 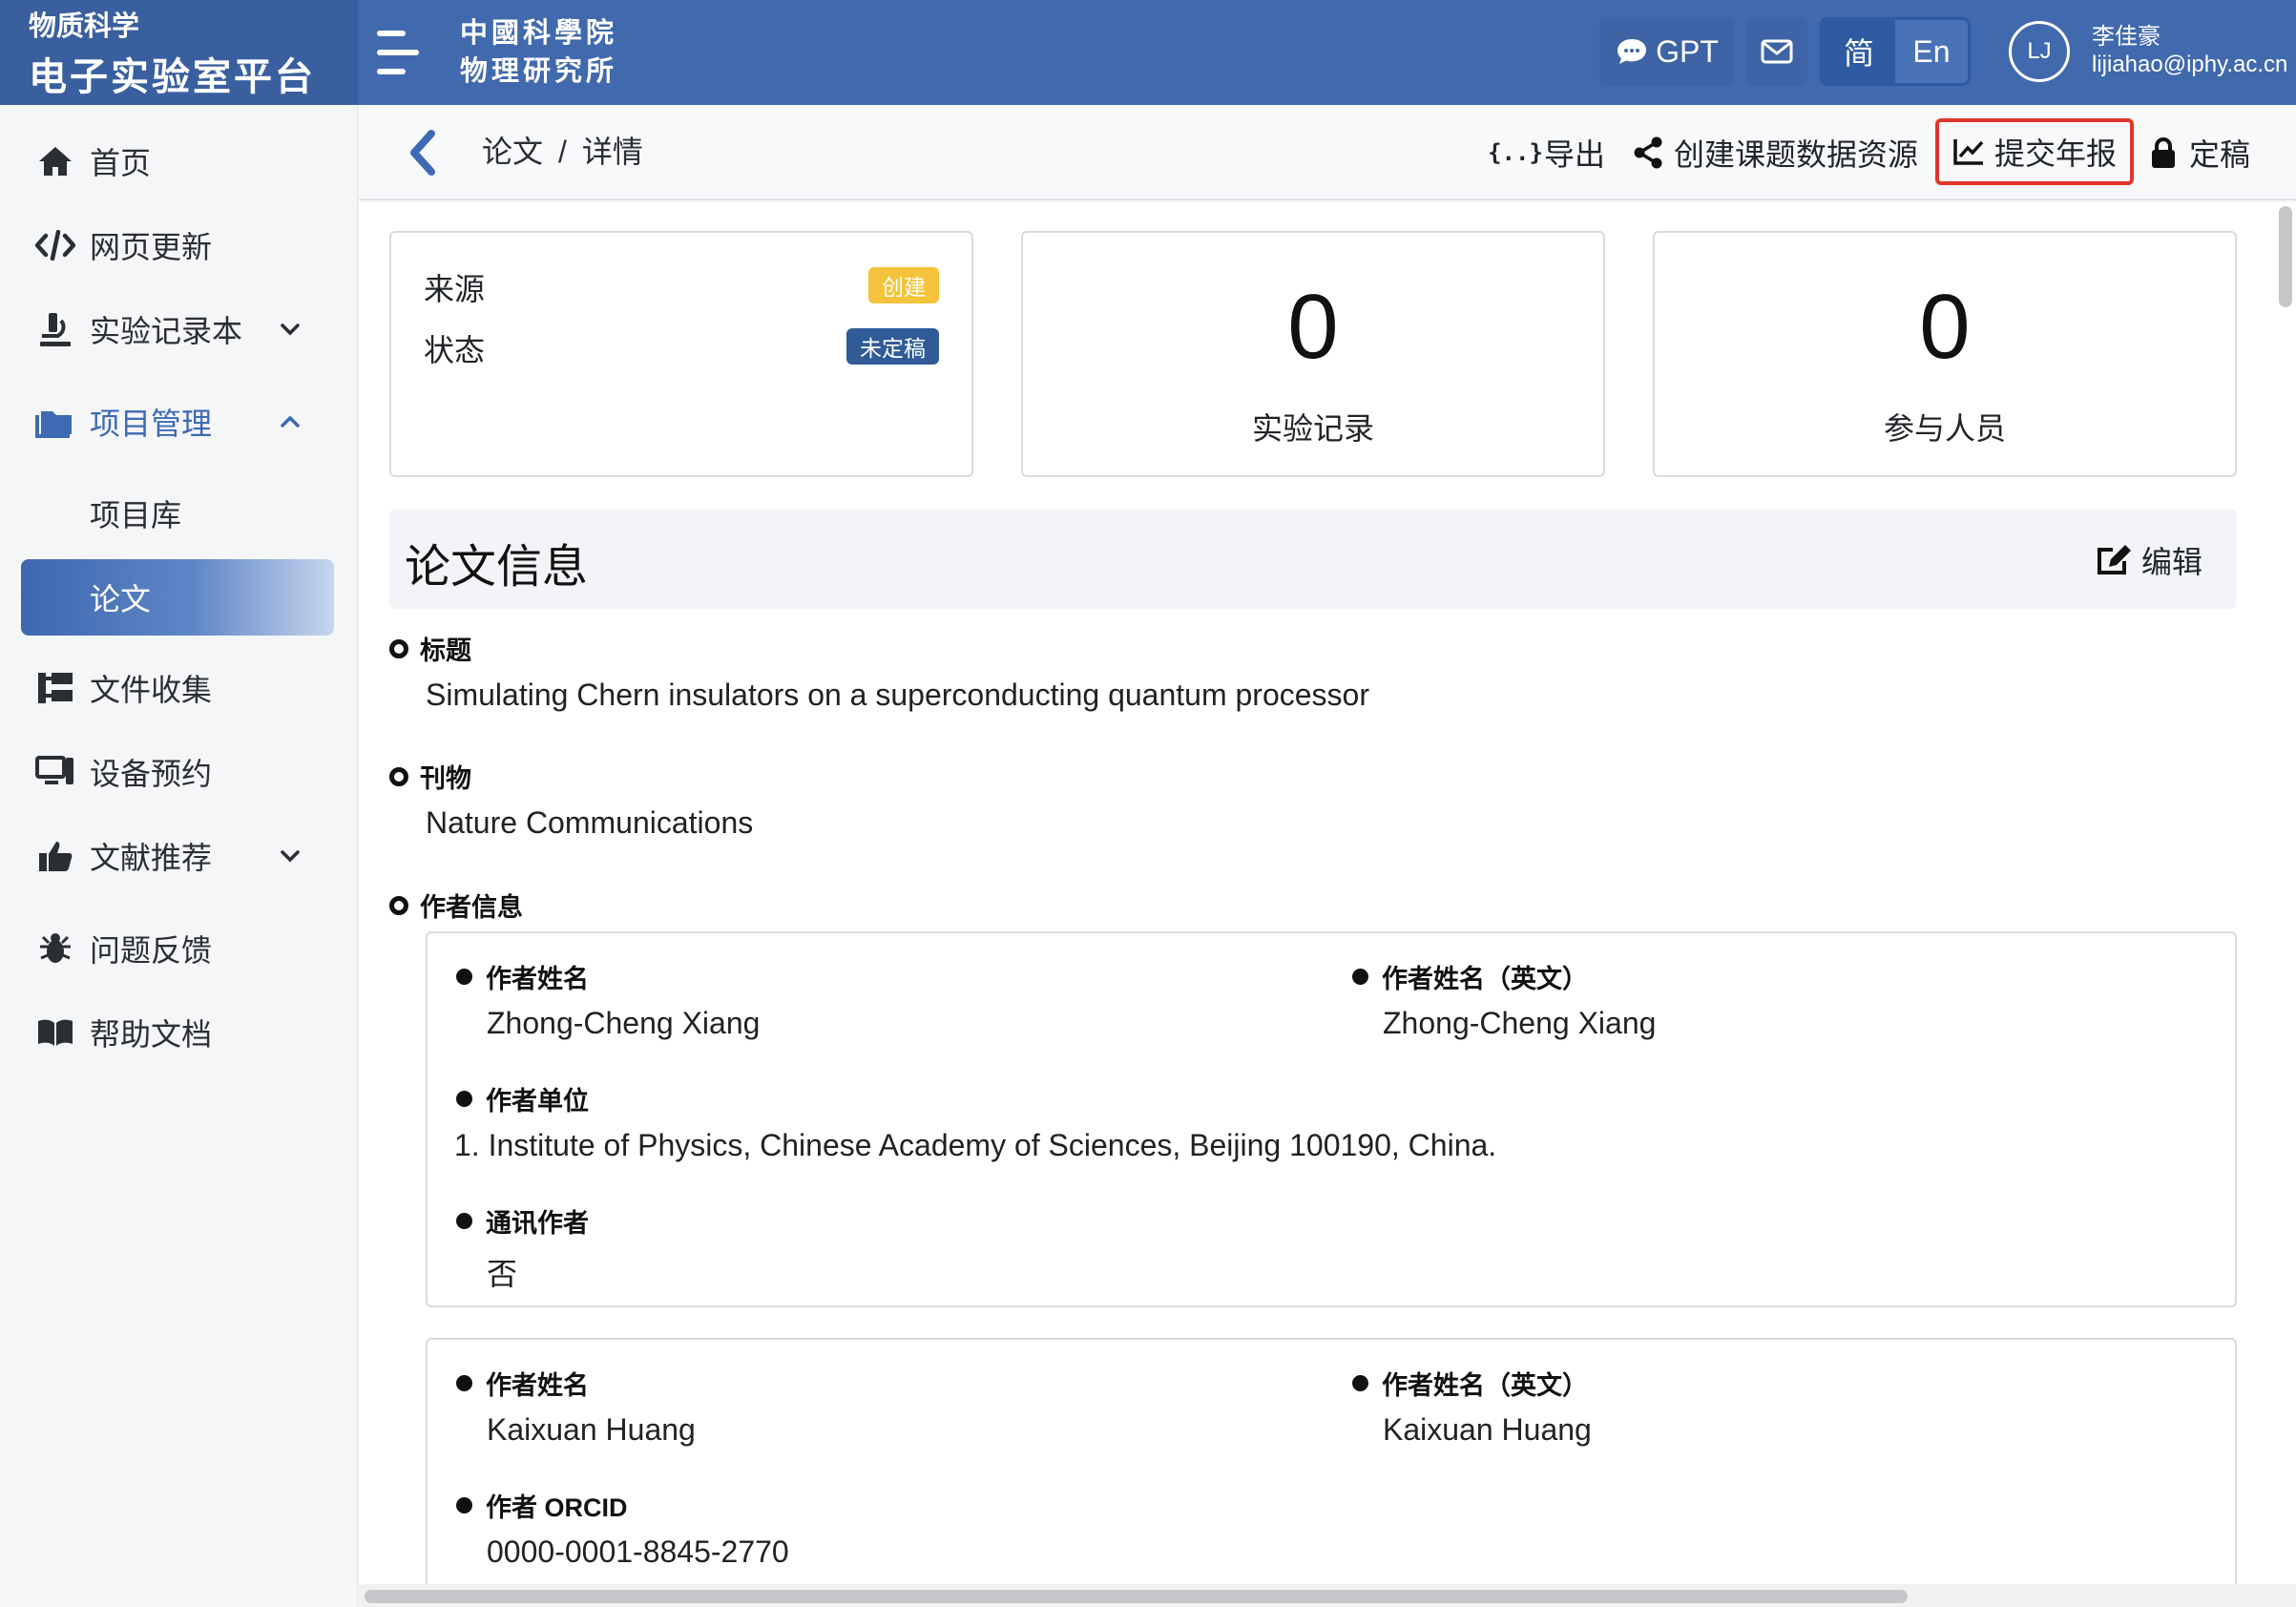 I want to click on edit-button: 编辑, so click(x=2149, y=560).